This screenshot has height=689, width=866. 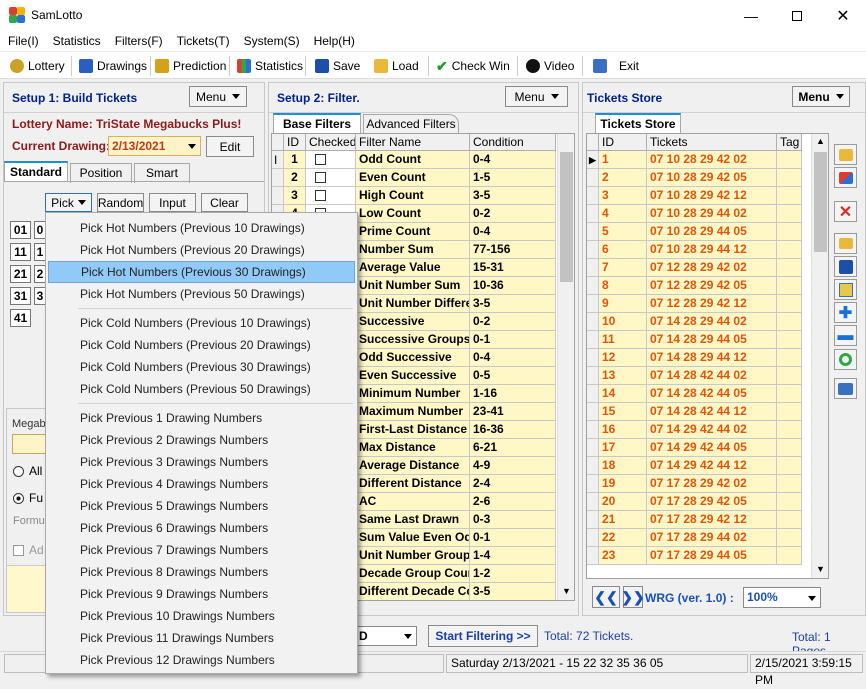 I want to click on ticket-row: 18 07 14 29 42 44 12, so click(x=699, y=466).